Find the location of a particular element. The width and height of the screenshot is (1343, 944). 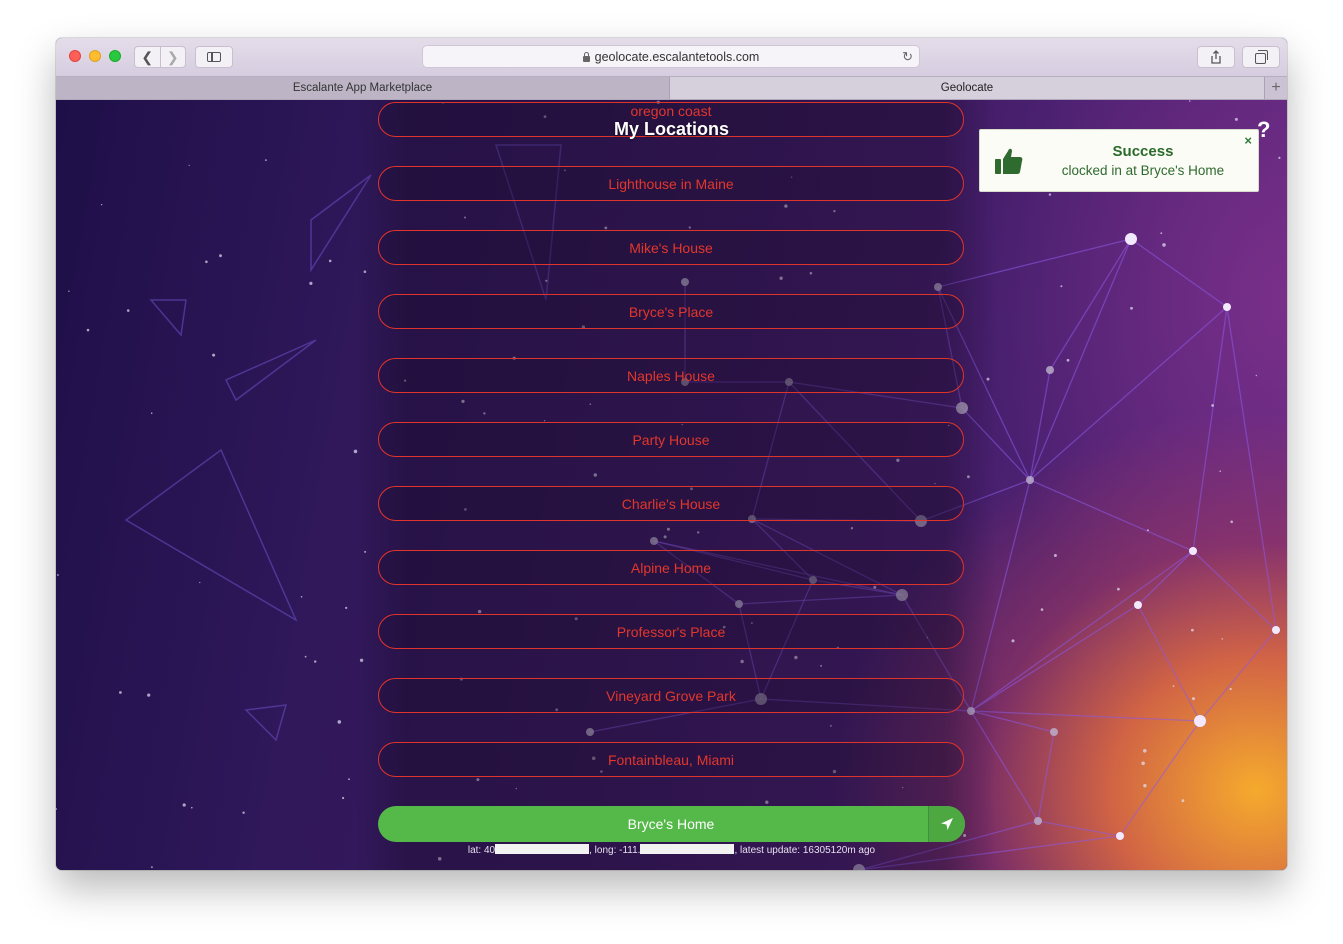

location-item: Charlie's House is located at coordinates (671, 503).